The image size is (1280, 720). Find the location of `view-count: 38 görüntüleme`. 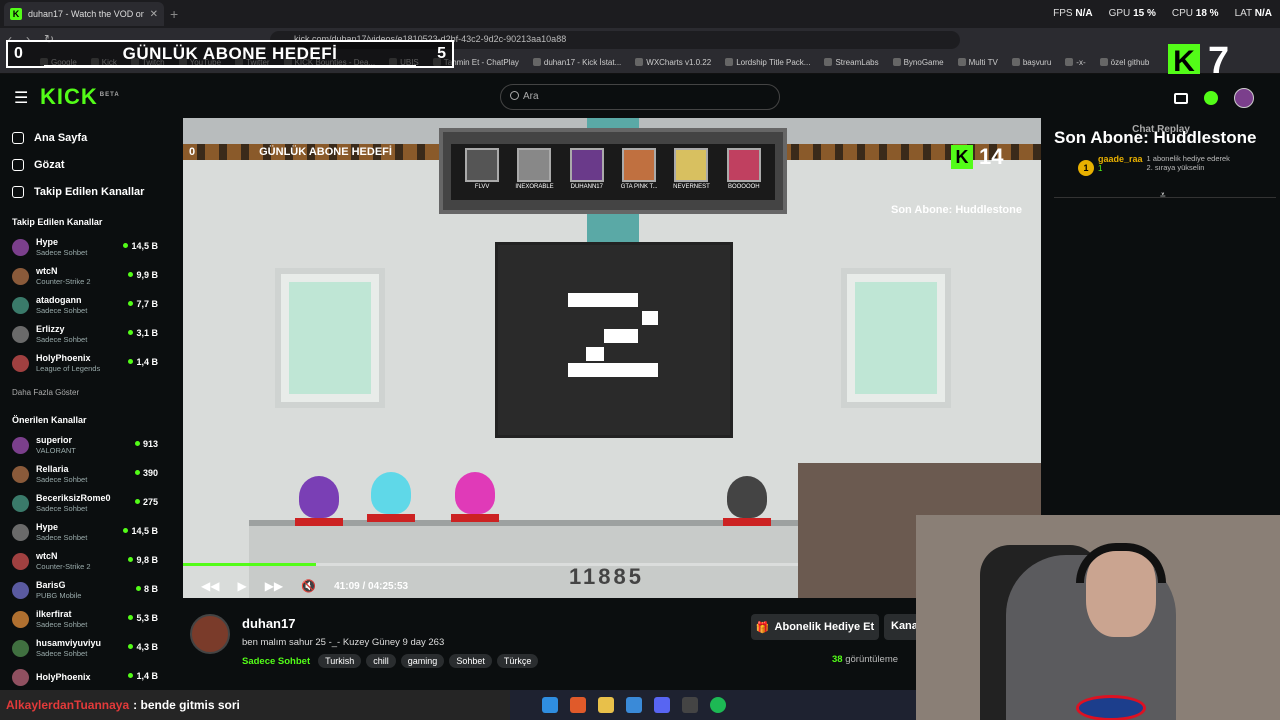

view-count: 38 görüntüleme is located at coordinates (865, 659).